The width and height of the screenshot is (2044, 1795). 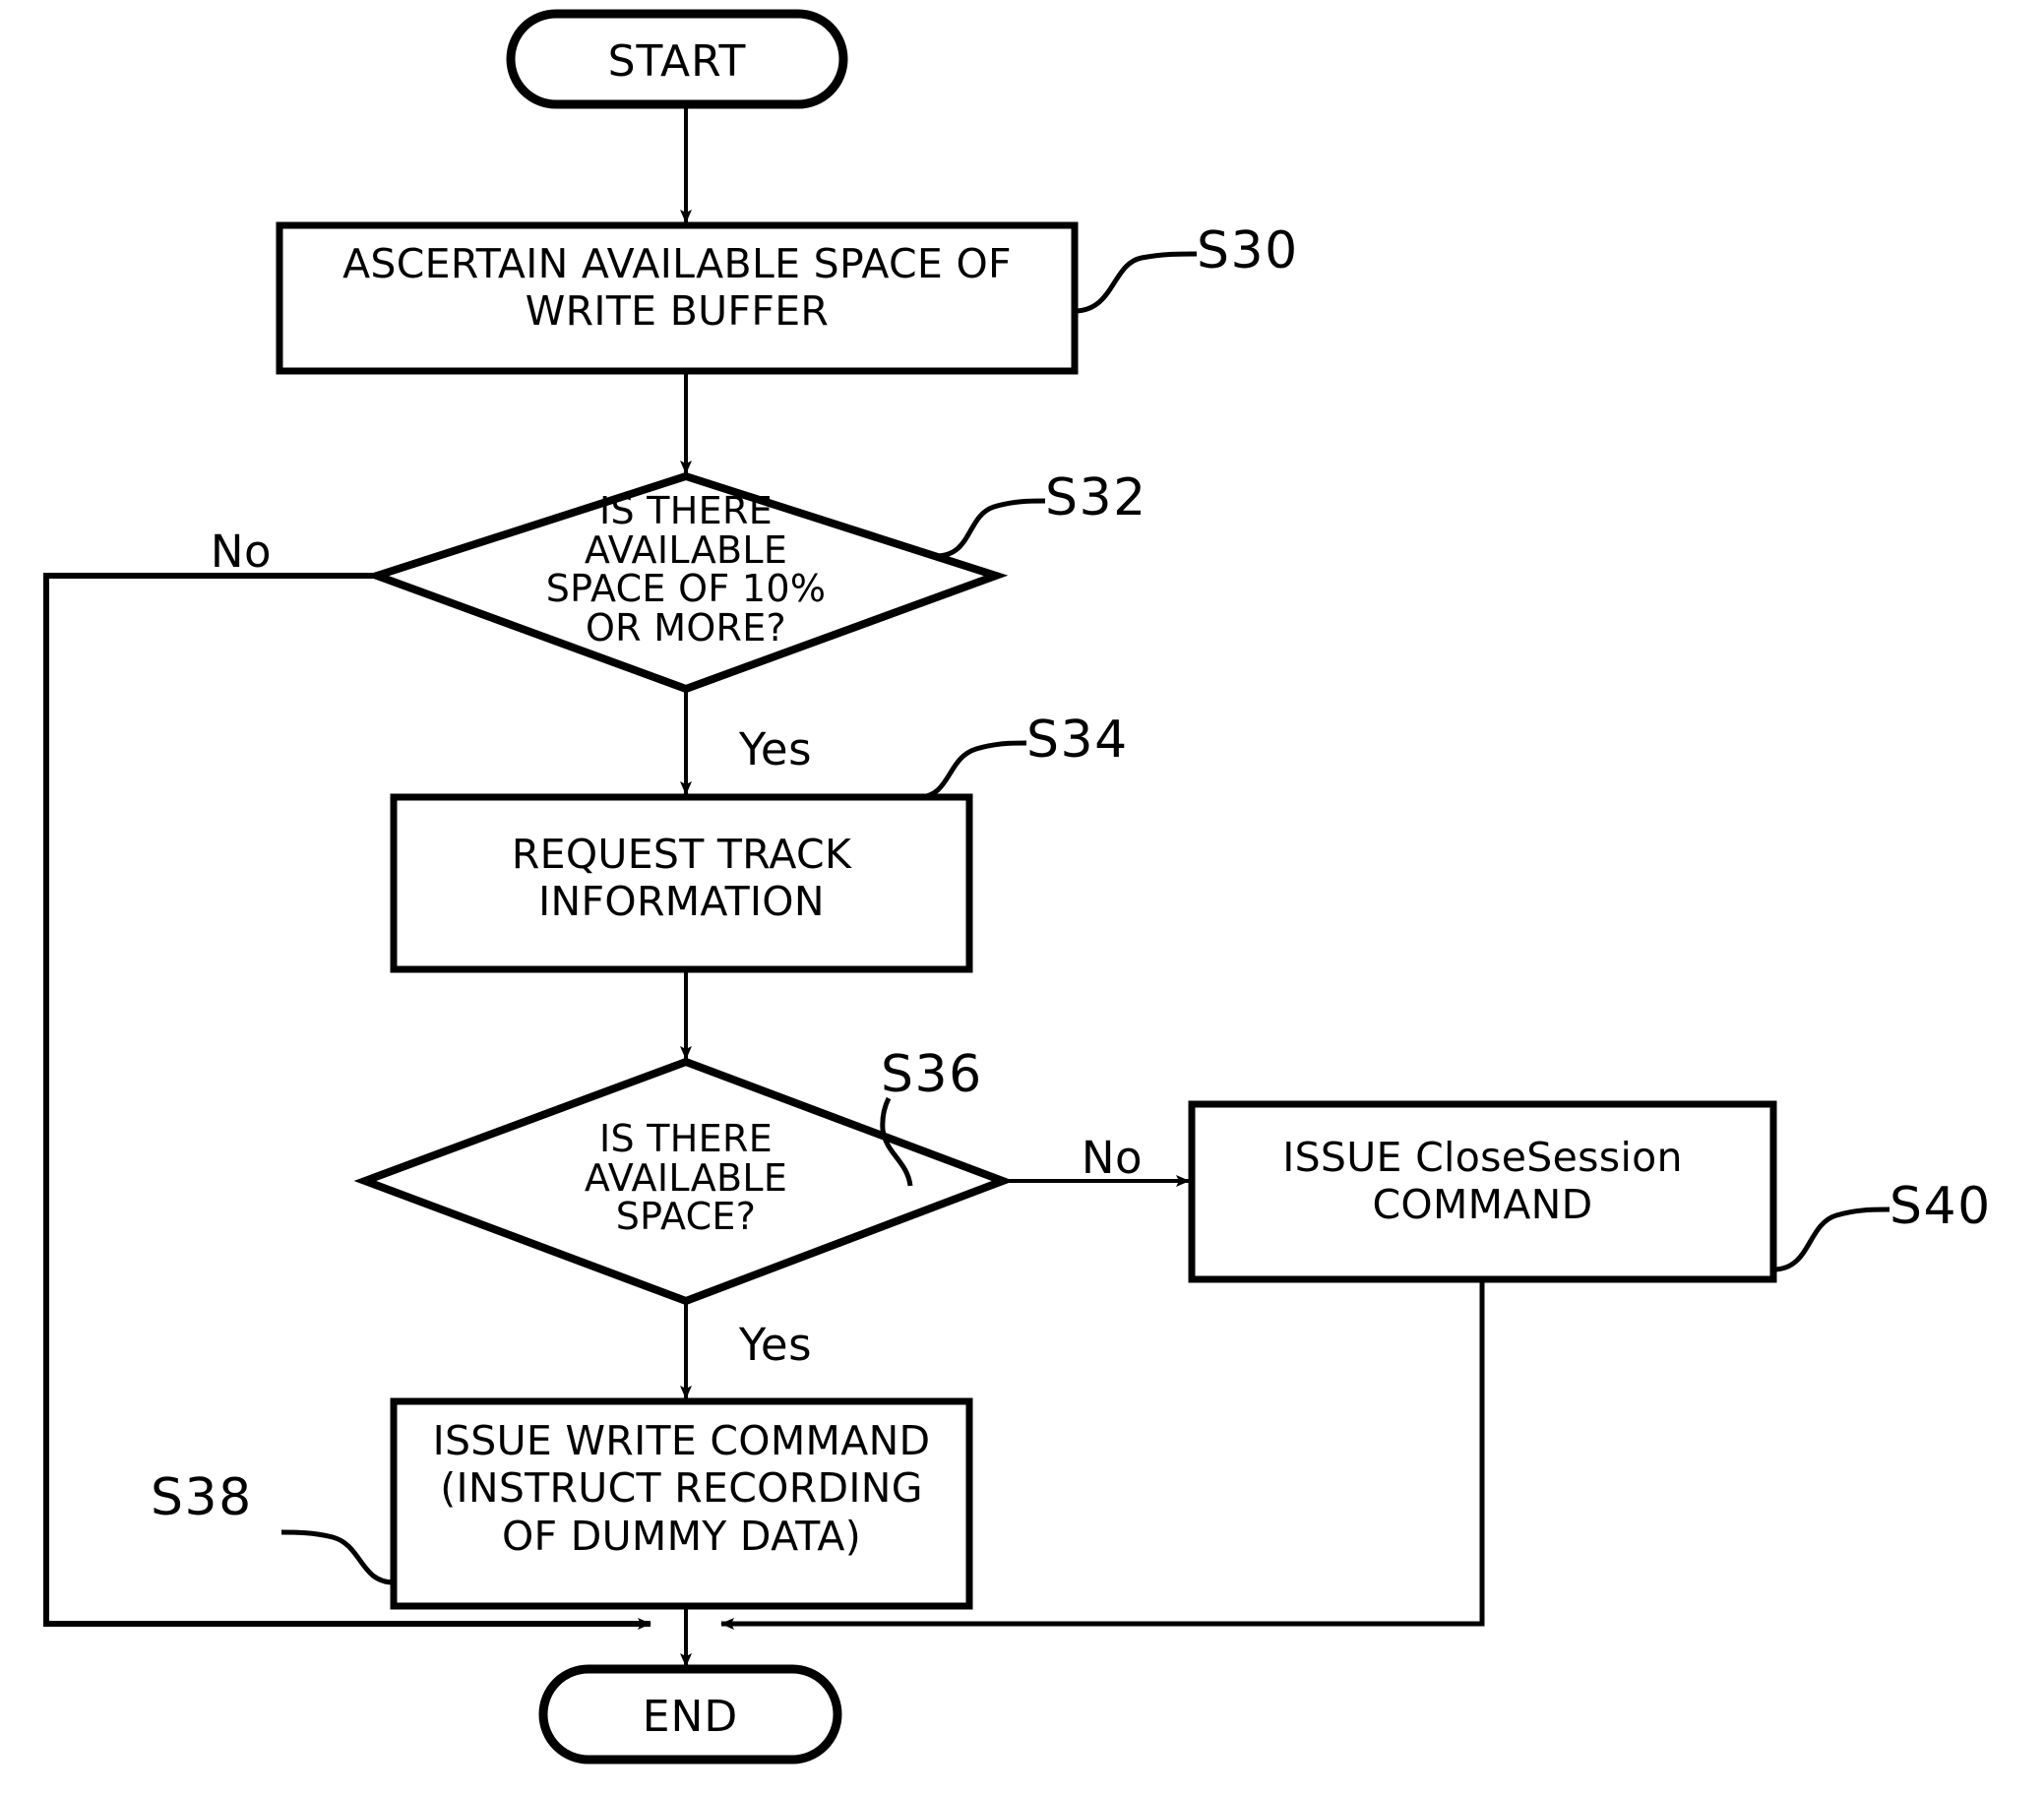 What do you see at coordinates (681, 1503) in the screenshot?
I see `s38-process-shape` at bounding box center [681, 1503].